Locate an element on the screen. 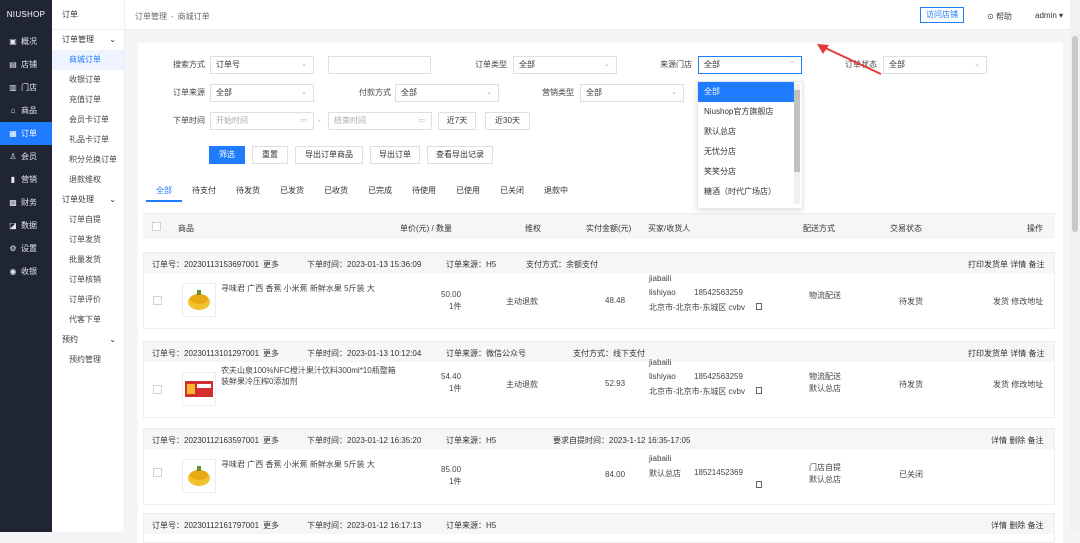 This screenshot has height=543, width=1080. order-type-select: 全部 ⌄ is located at coordinates (565, 65).